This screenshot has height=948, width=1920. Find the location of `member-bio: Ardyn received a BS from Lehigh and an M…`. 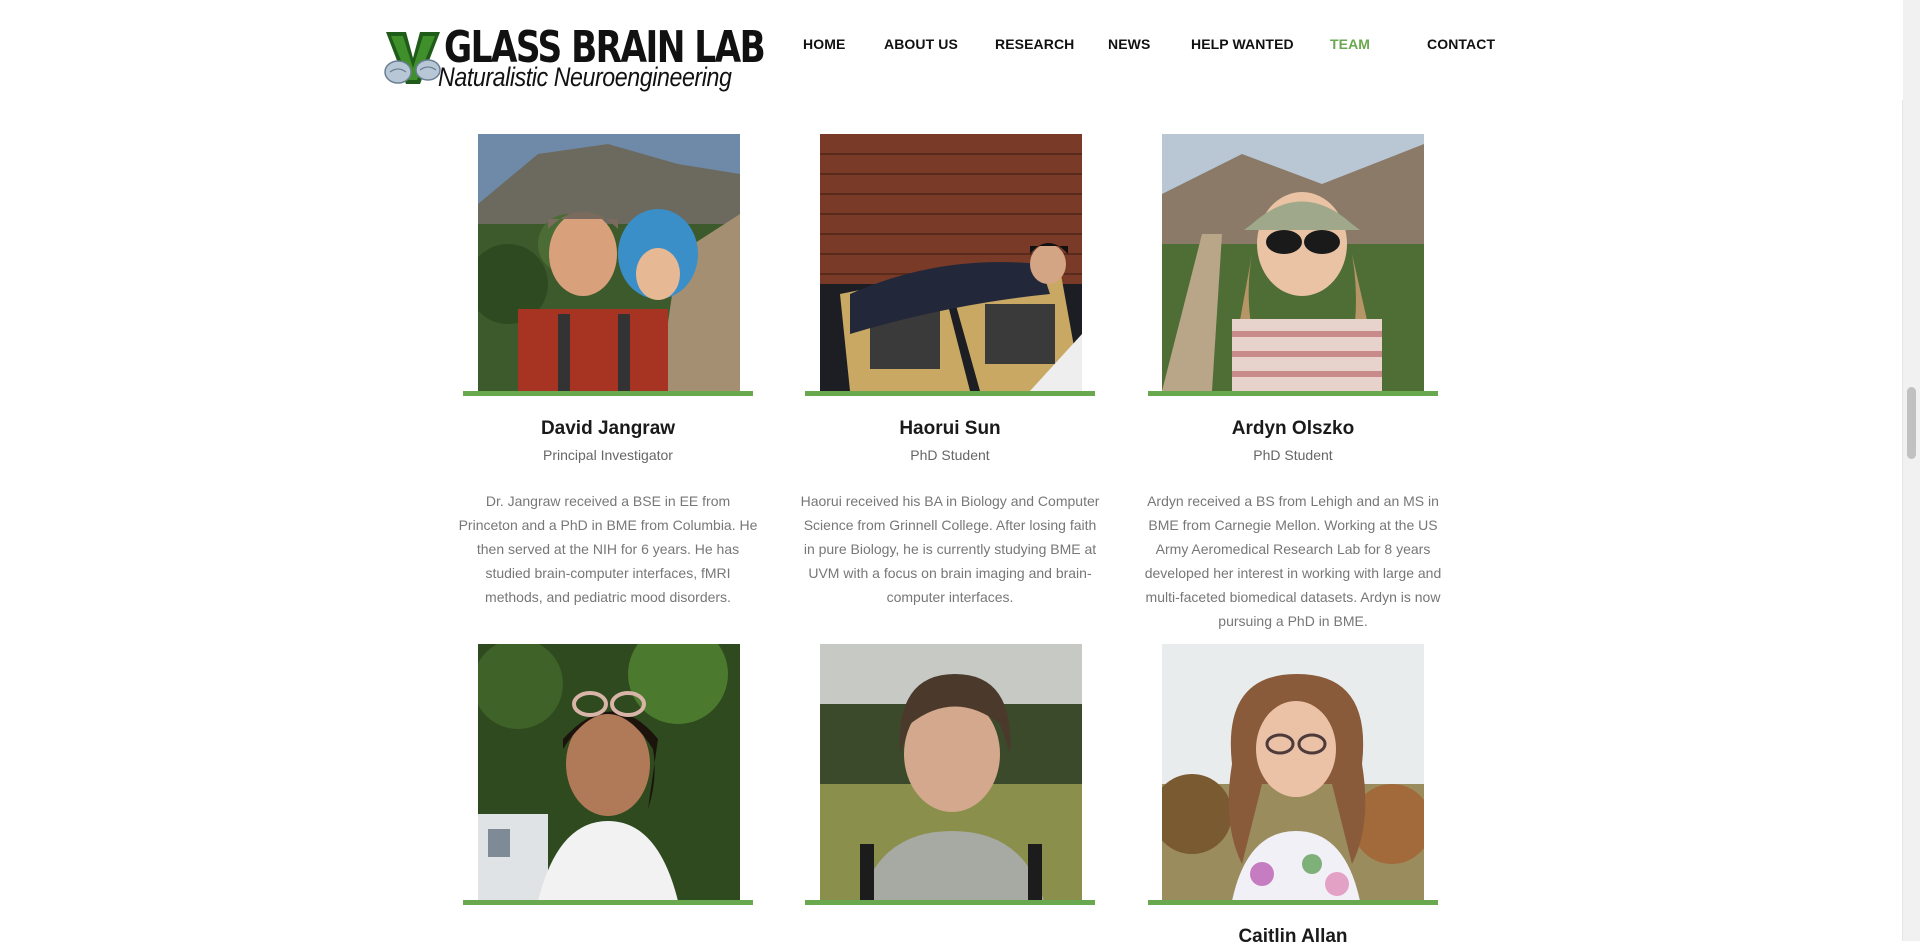

member-bio: Ardyn received a BS from Lehigh and an M… is located at coordinates (1293, 561).